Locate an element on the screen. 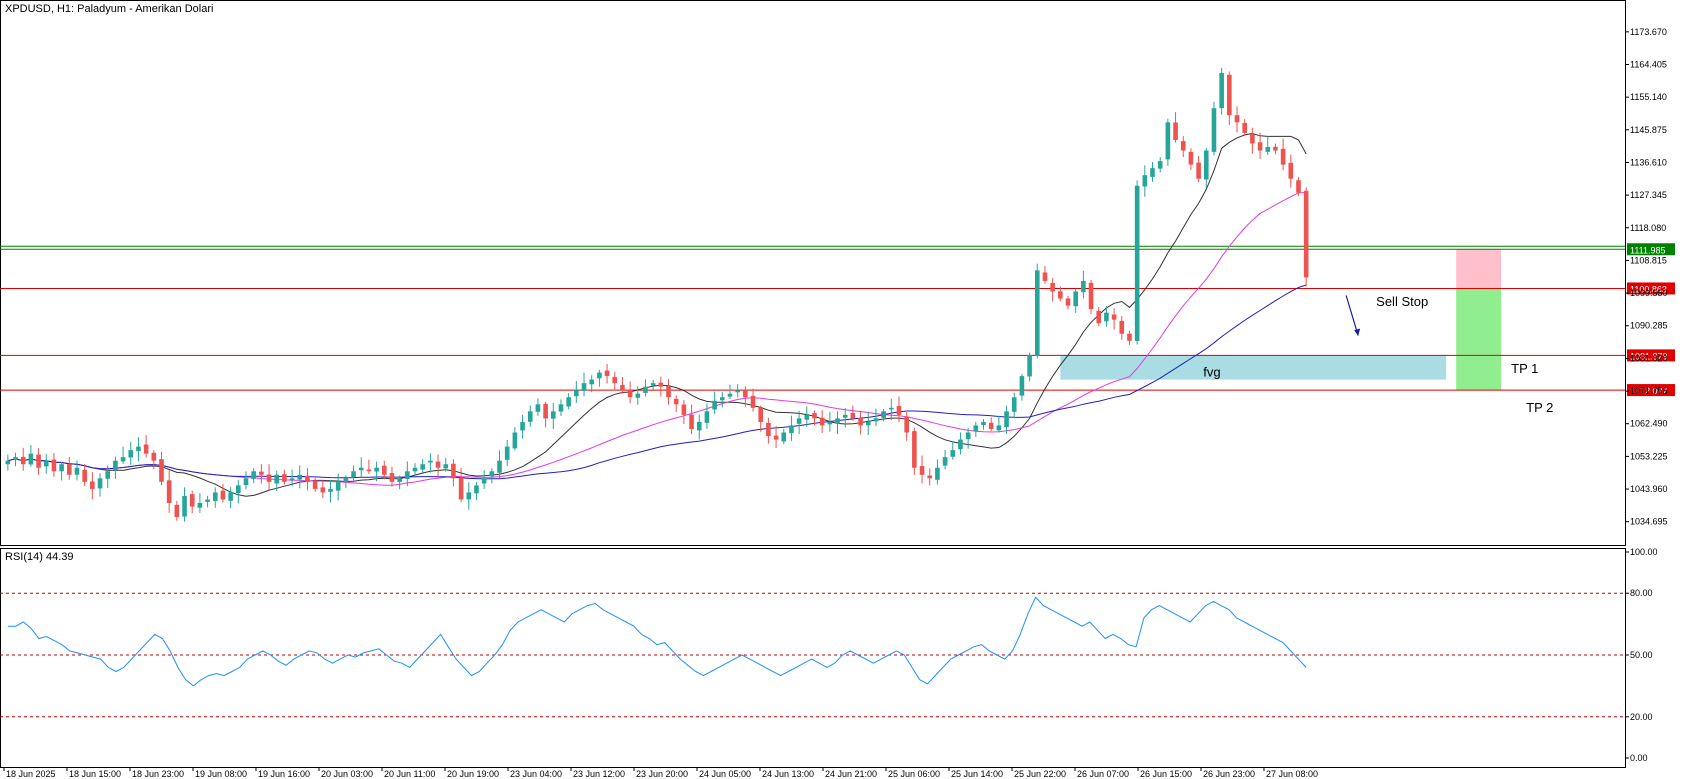  price-tick-label: 1081.020 is located at coordinates (1649, 358).